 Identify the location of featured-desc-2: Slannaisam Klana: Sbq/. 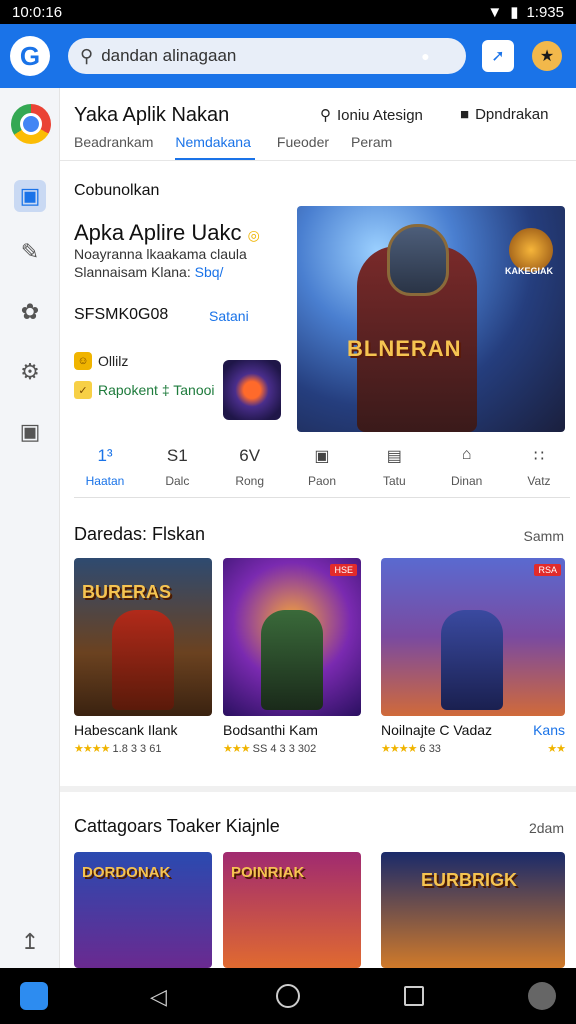
(148, 272).